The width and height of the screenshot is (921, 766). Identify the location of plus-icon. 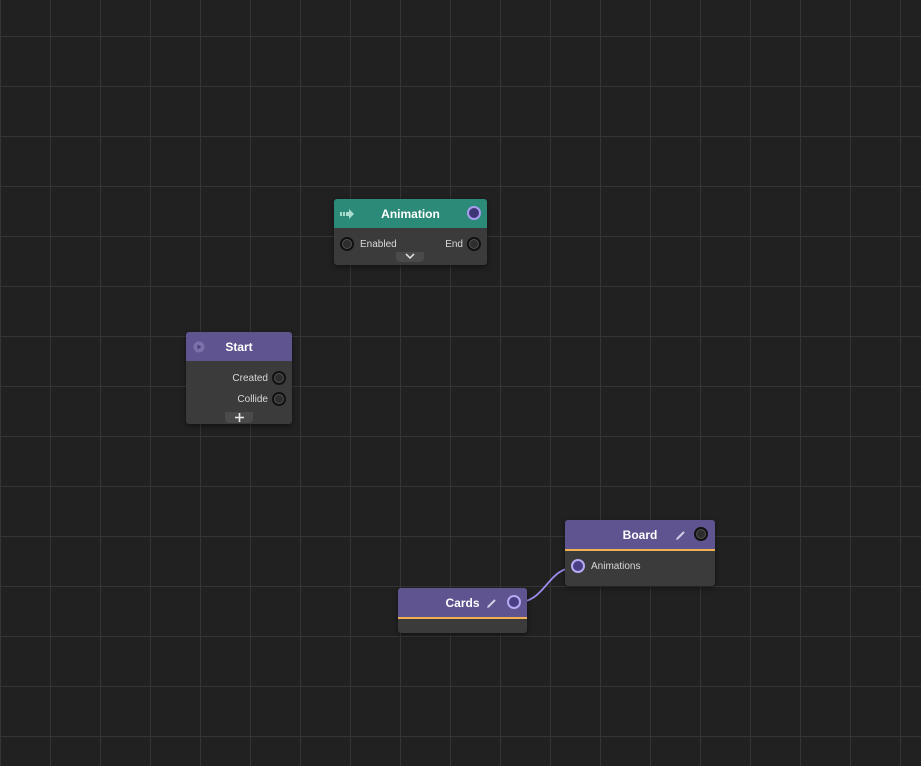
(239, 417).